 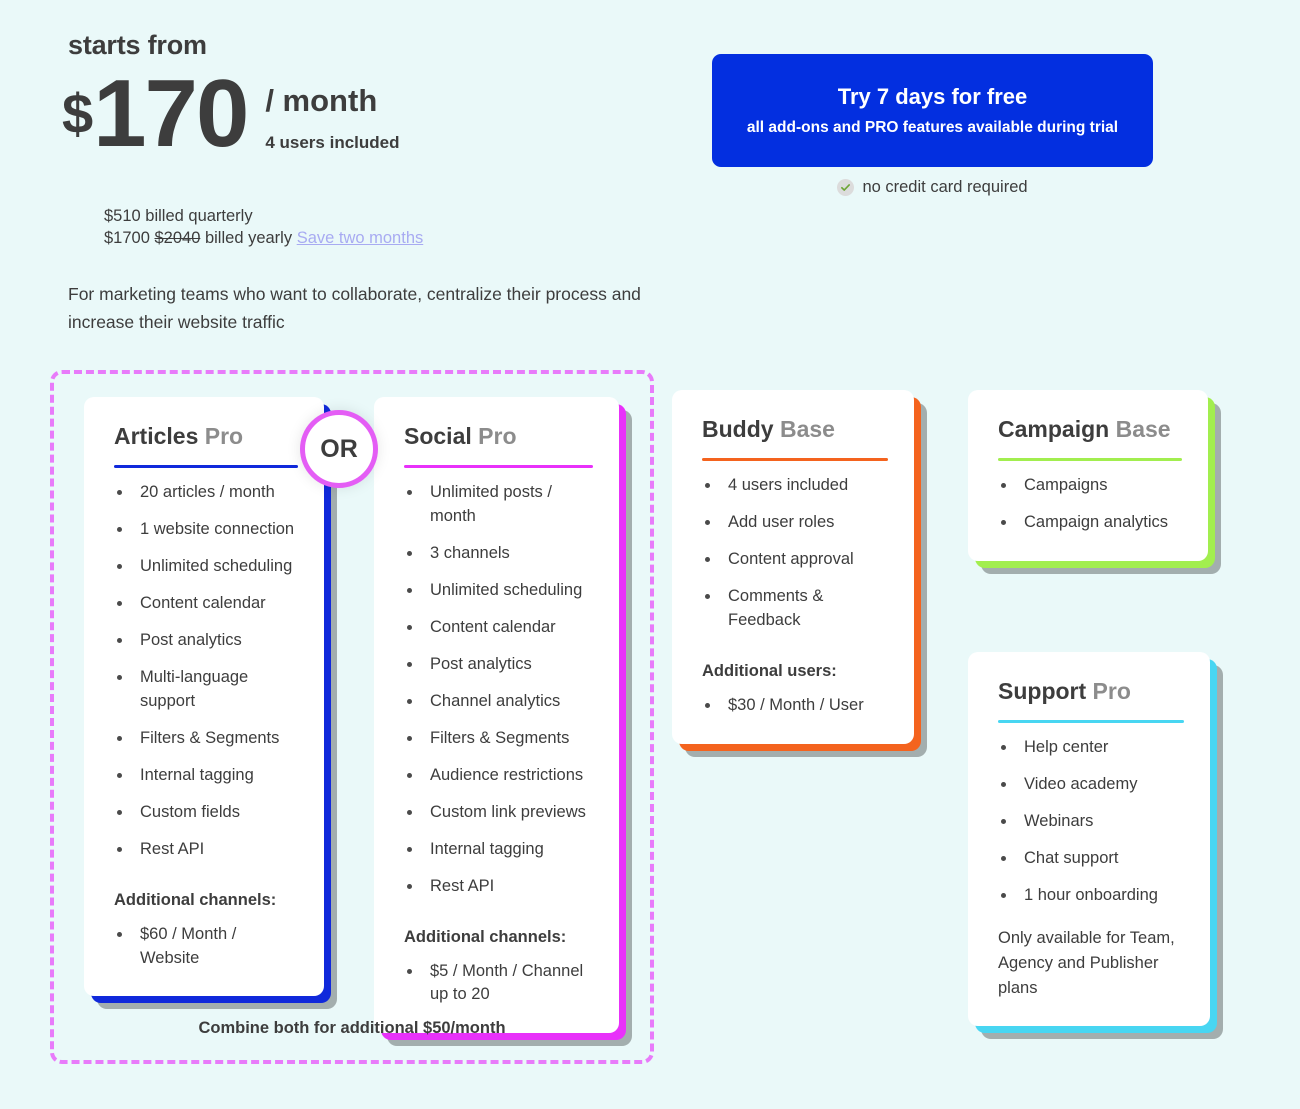 What do you see at coordinates (795, 486) in the screenshot?
I see `list-item: 4 users included` at bounding box center [795, 486].